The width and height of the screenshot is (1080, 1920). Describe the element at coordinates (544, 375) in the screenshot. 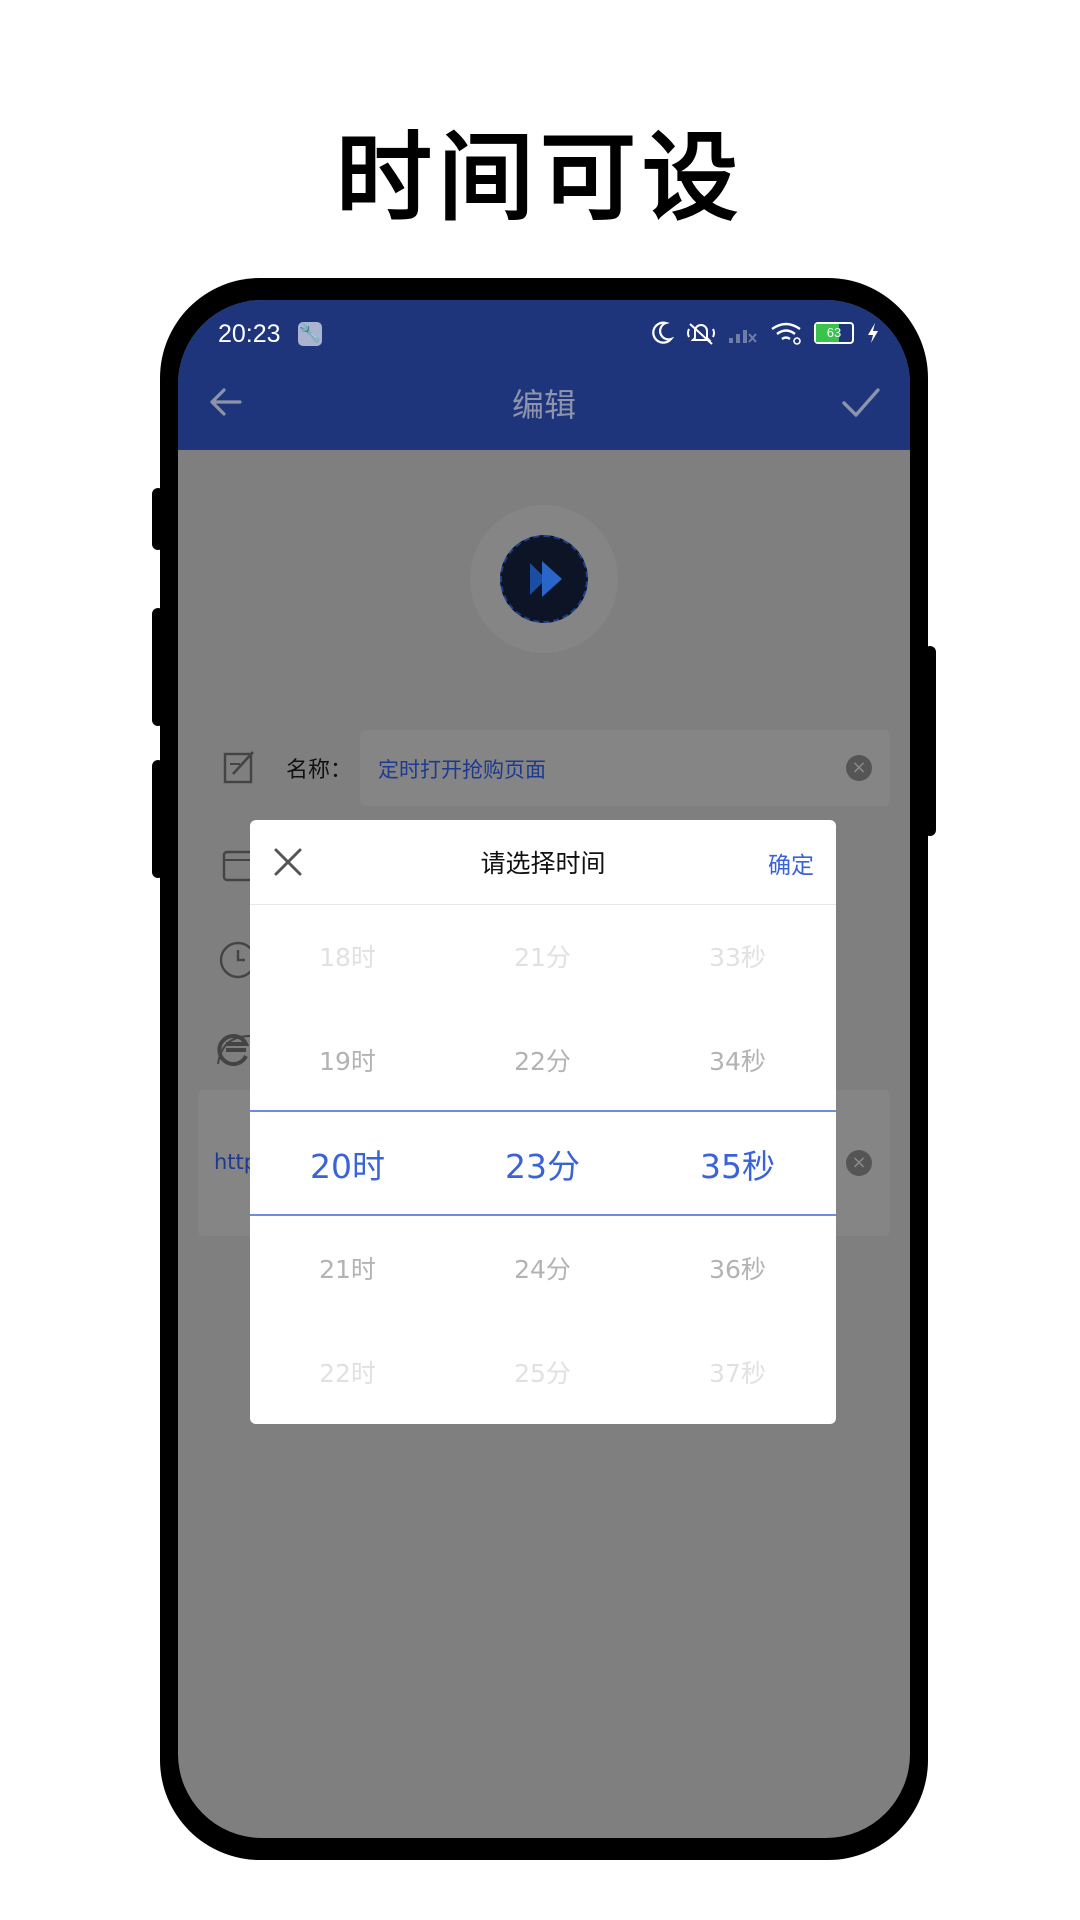

I see `app-bar: 20:23 🔧 63 编辑` at that location.